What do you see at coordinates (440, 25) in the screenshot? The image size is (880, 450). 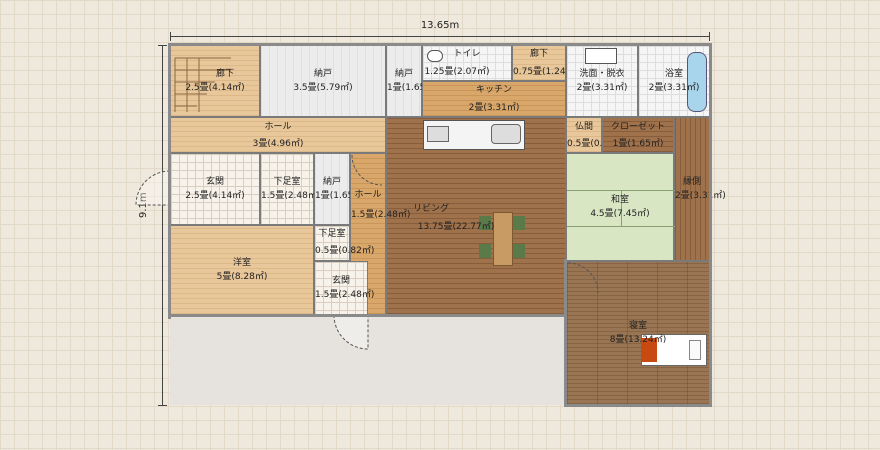 I see `width-dimension-label: 13.65m` at bounding box center [440, 25].